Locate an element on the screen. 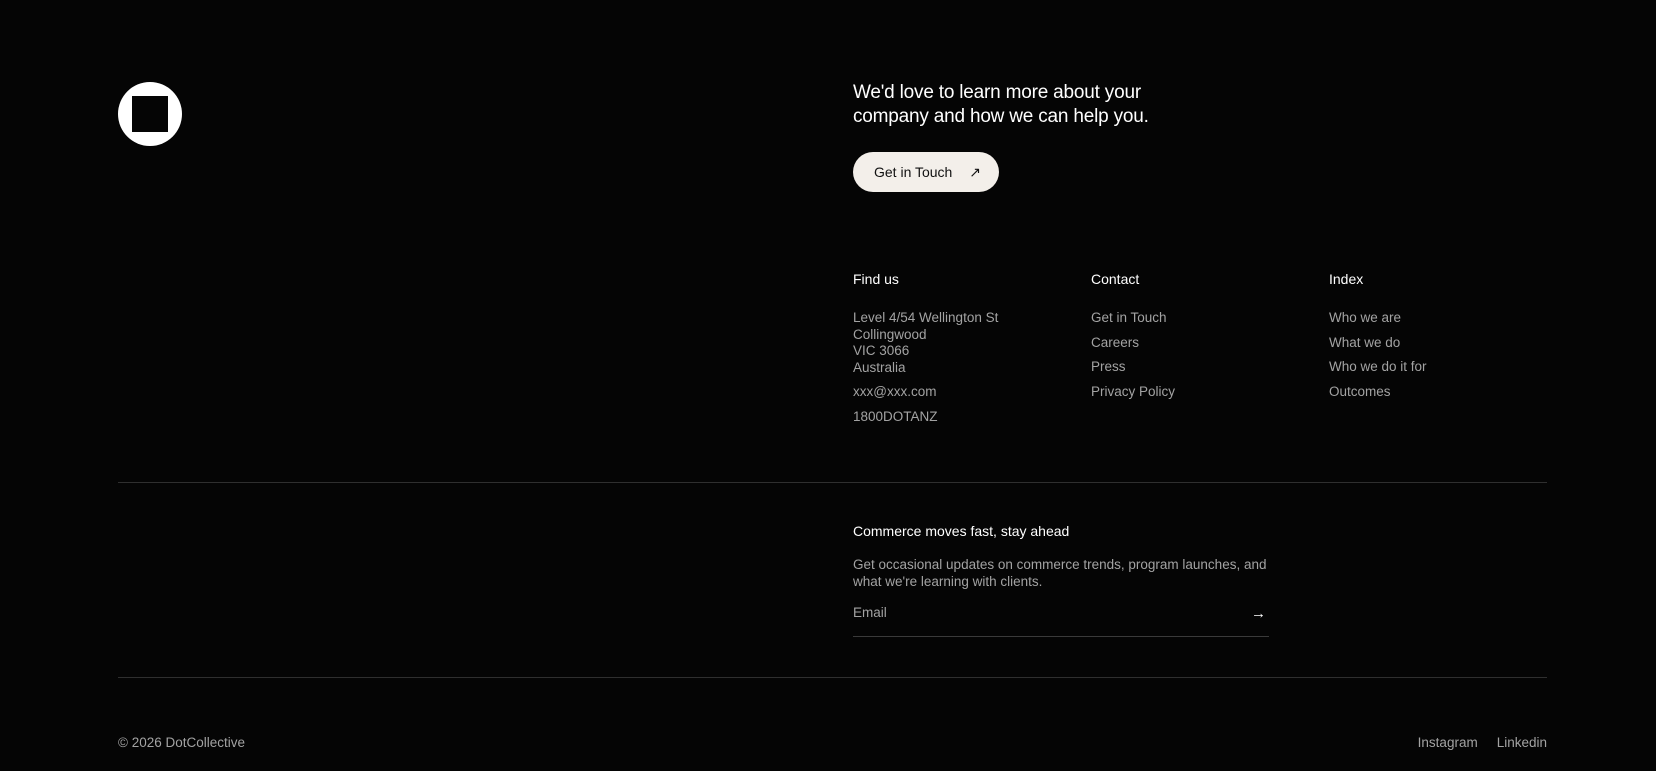 Image resolution: width=1656 pixels, height=771 pixels. email-input is located at coordinates (1033, 611).